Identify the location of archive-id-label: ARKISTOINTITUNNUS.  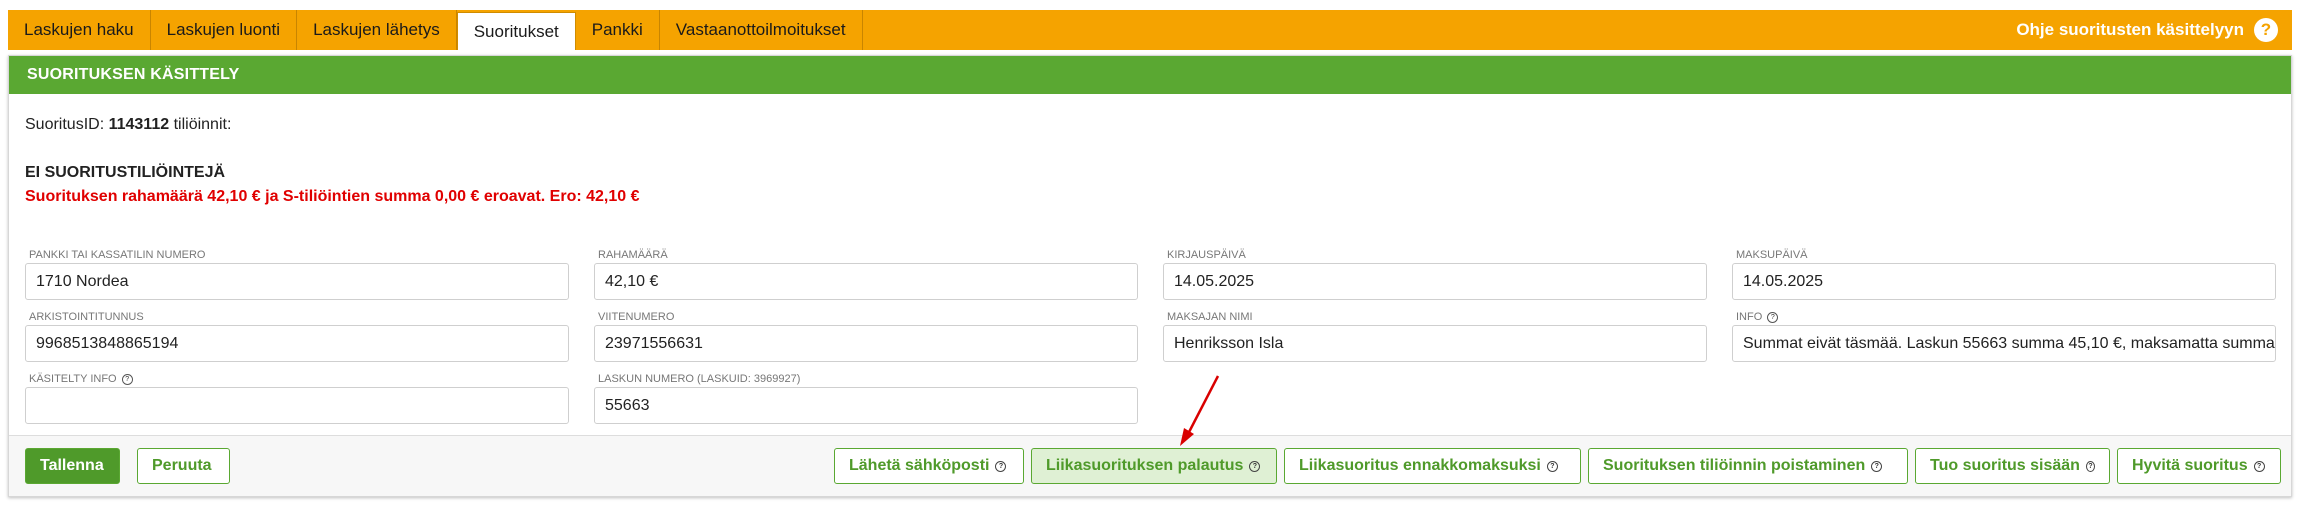
(86, 317).